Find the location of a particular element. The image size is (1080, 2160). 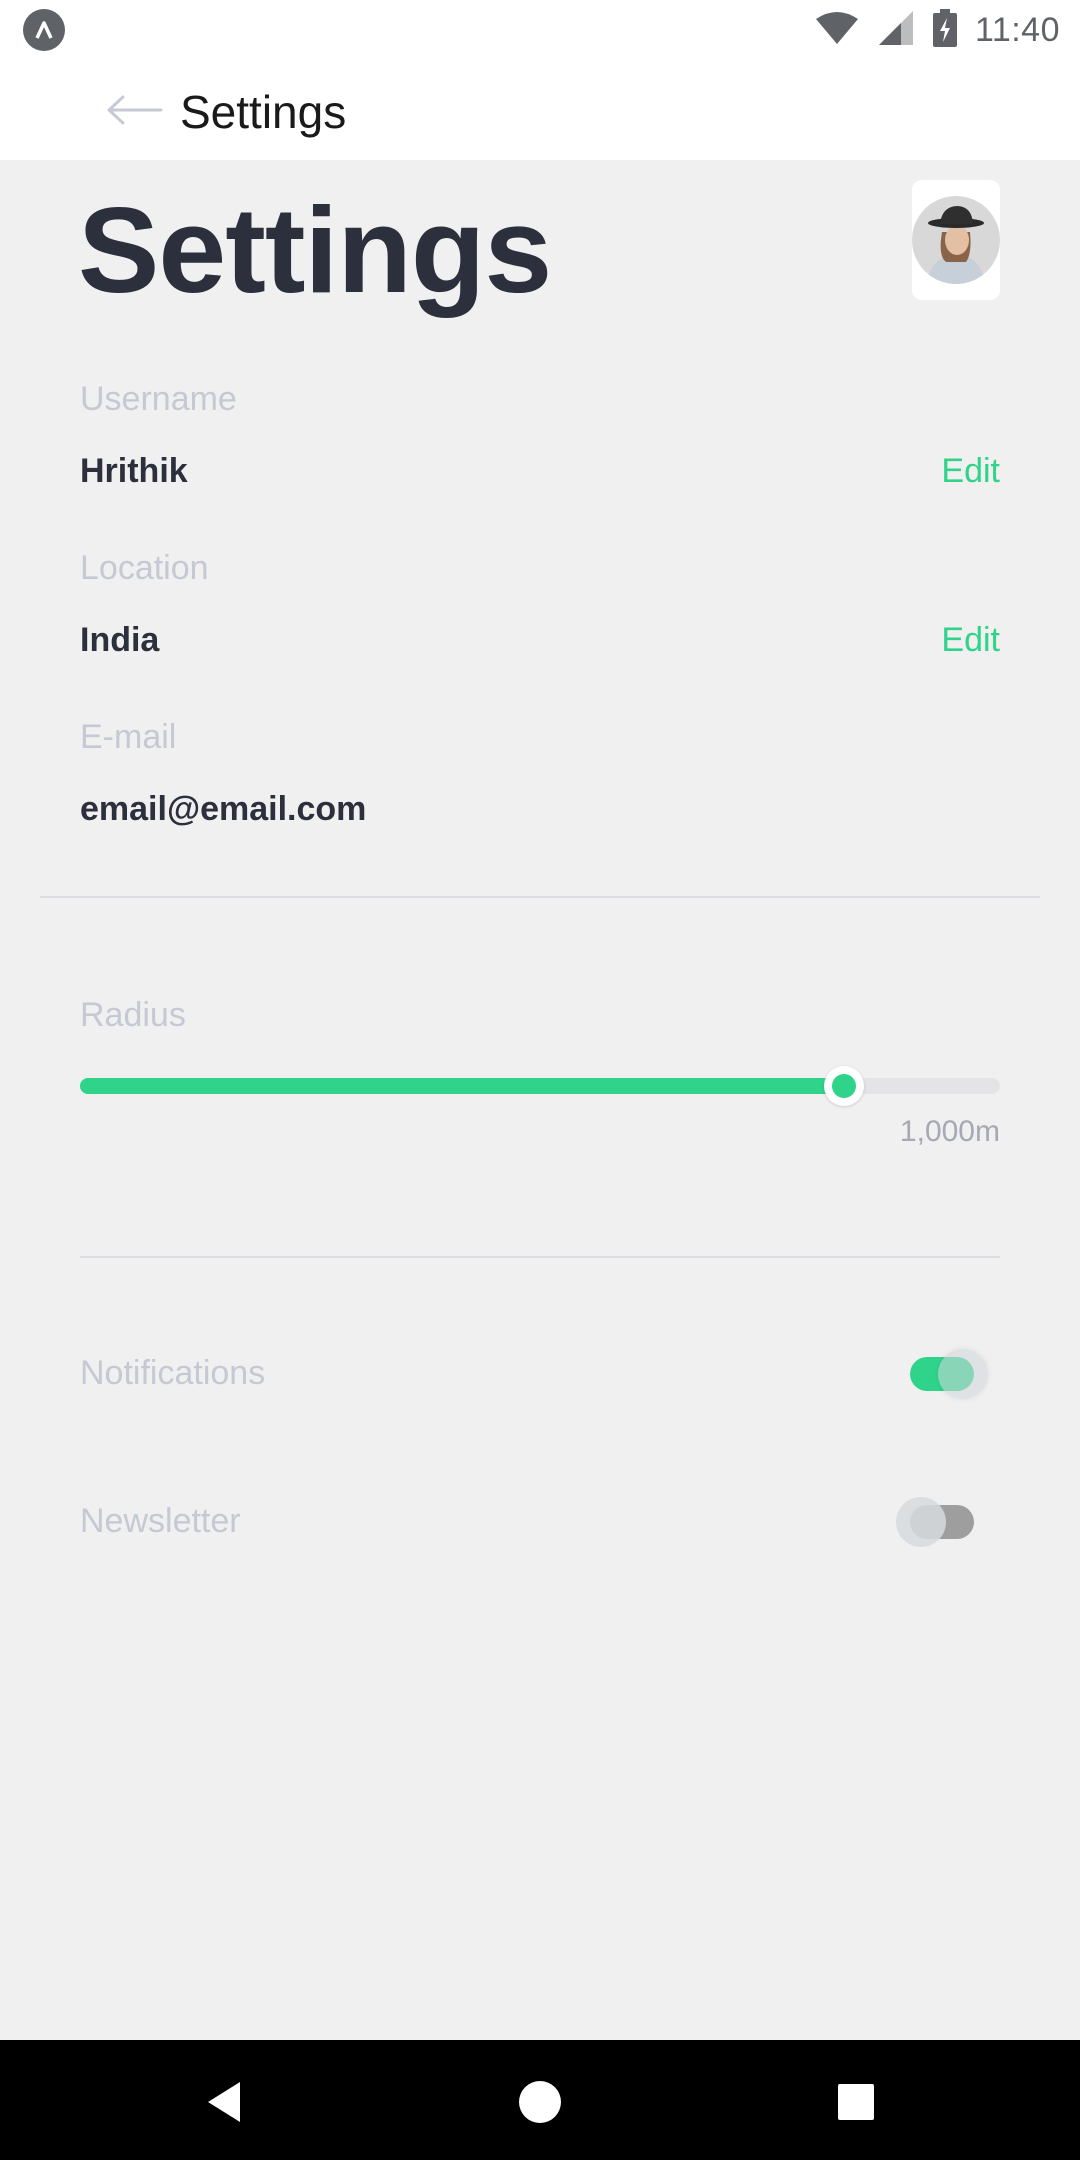

nav-recents-icon is located at coordinates (856, 2102).